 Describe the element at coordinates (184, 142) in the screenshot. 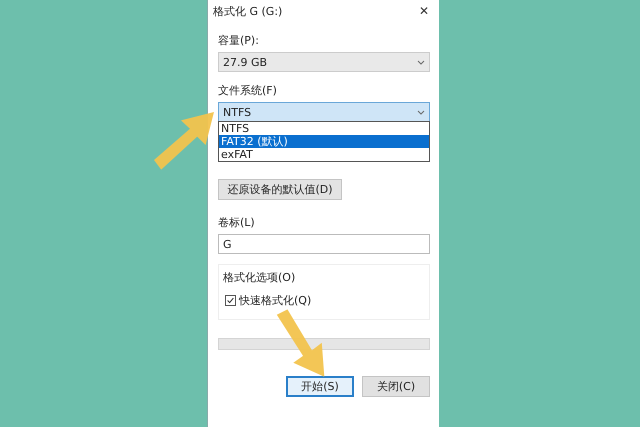

I see `arrow-icon` at that location.